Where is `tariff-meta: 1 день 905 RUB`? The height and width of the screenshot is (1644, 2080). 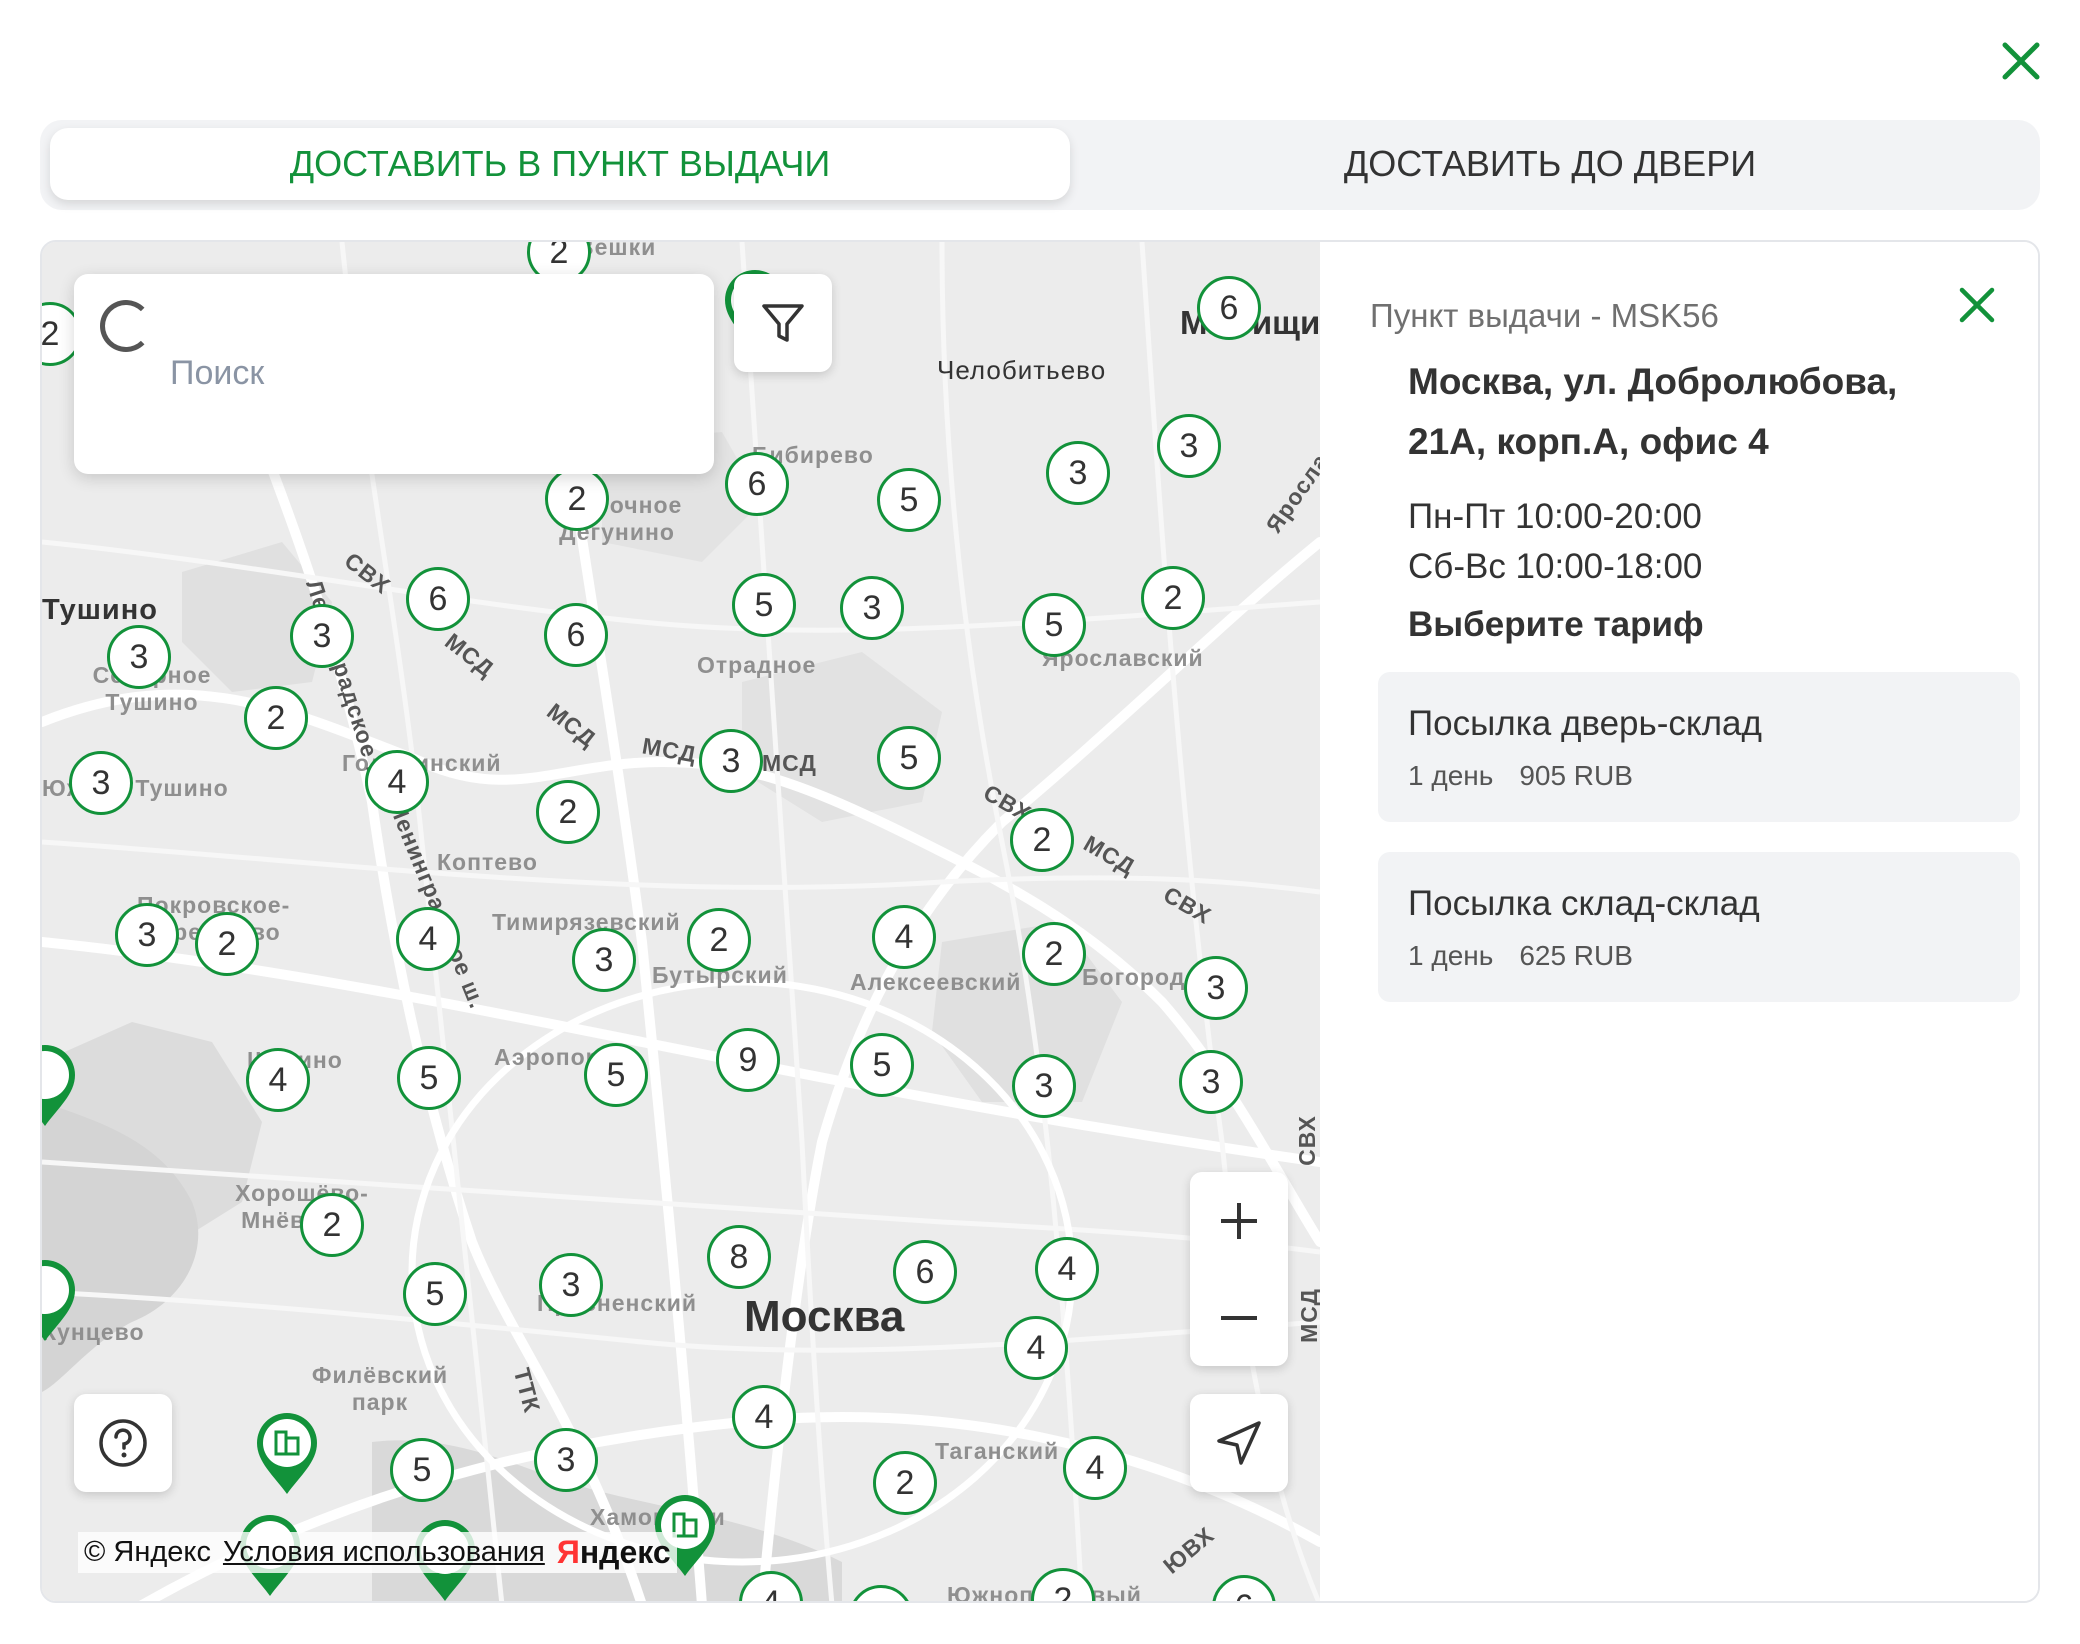 tariff-meta: 1 день 905 RUB is located at coordinates (1520, 776).